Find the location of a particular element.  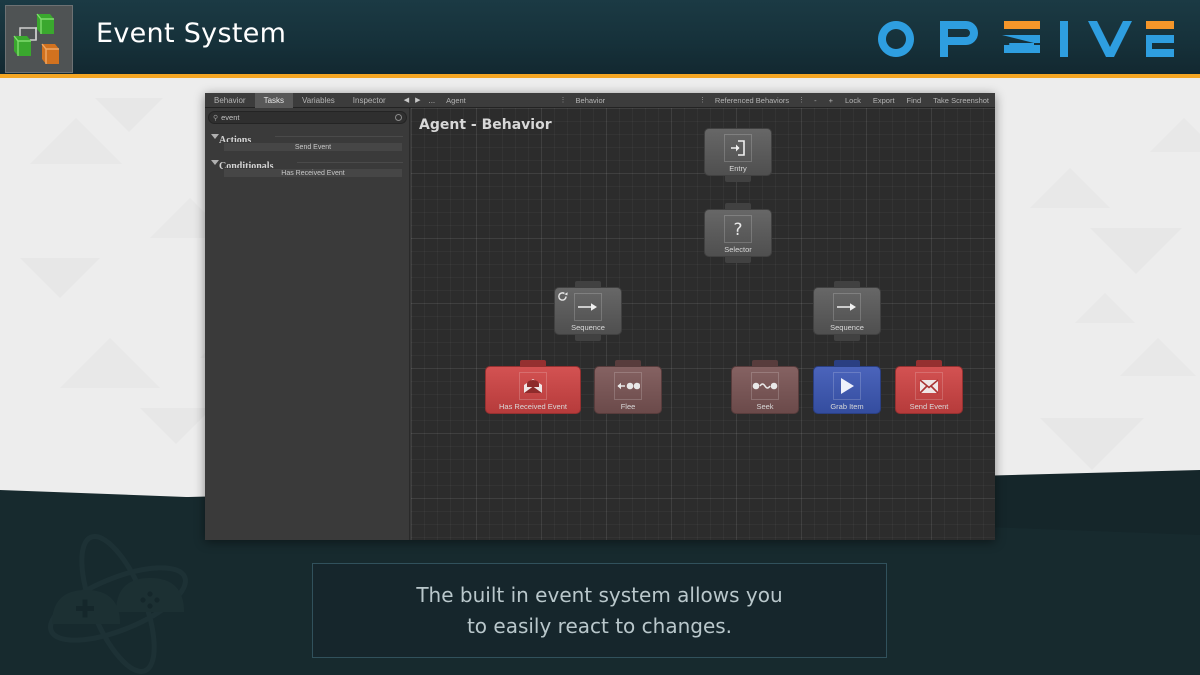

enter-box-icon is located at coordinates (738, 148).